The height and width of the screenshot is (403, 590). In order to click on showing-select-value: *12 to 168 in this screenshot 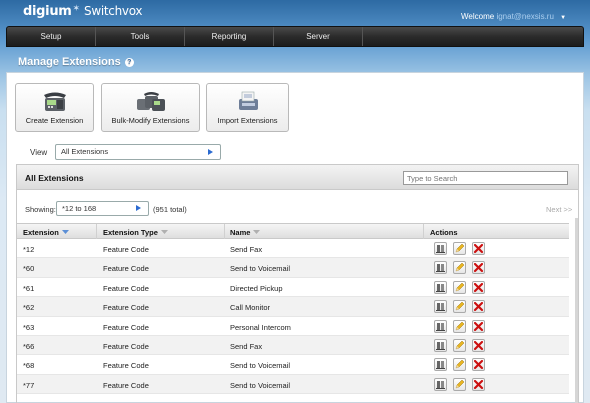, I will do `click(79, 208)`.